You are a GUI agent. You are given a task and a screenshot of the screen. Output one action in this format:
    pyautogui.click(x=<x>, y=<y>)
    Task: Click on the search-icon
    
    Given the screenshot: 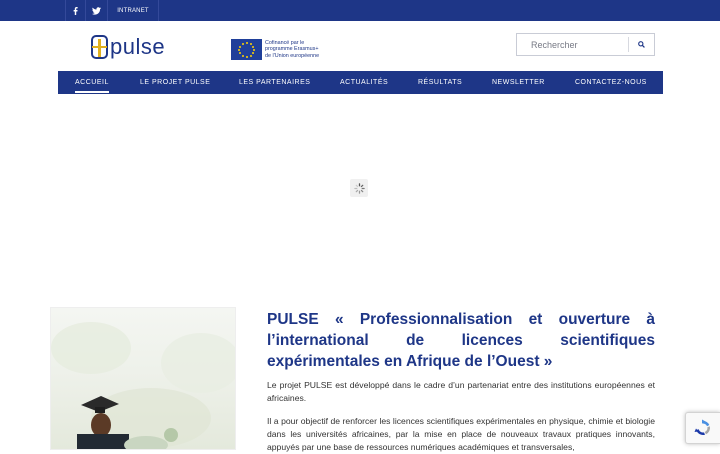 What is the action you would take?
    pyautogui.click(x=641, y=44)
    